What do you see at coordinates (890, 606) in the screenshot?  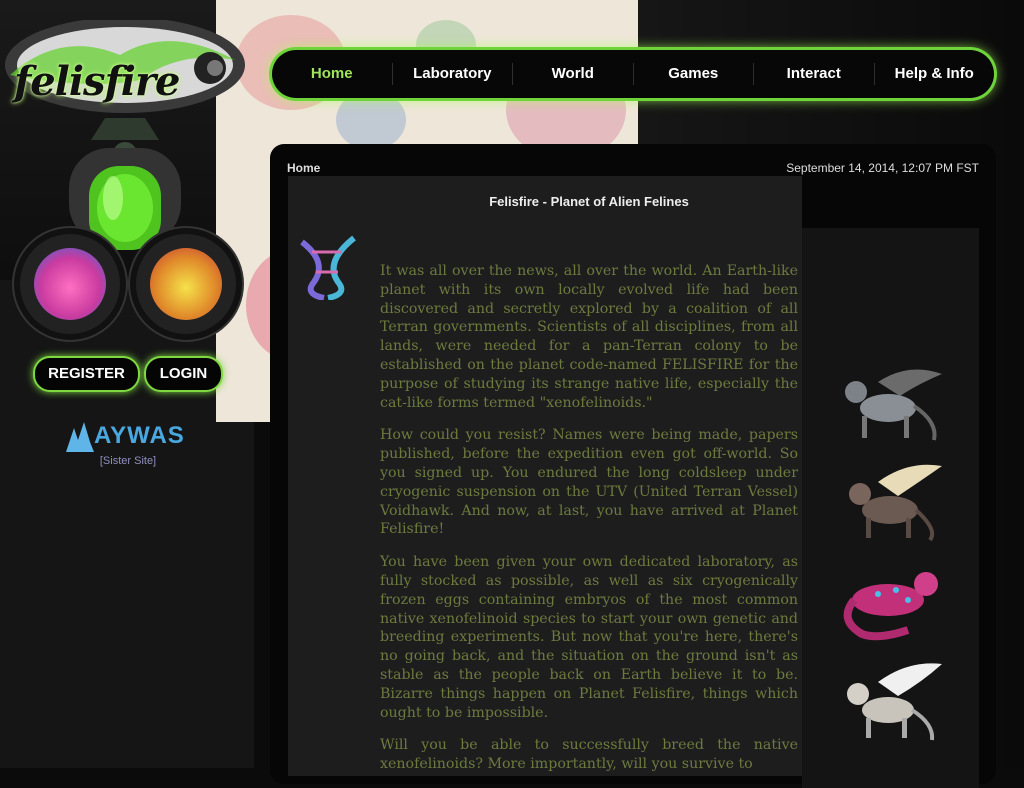 I see `magenta-lizard-feline-icon` at bounding box center [890, 606].